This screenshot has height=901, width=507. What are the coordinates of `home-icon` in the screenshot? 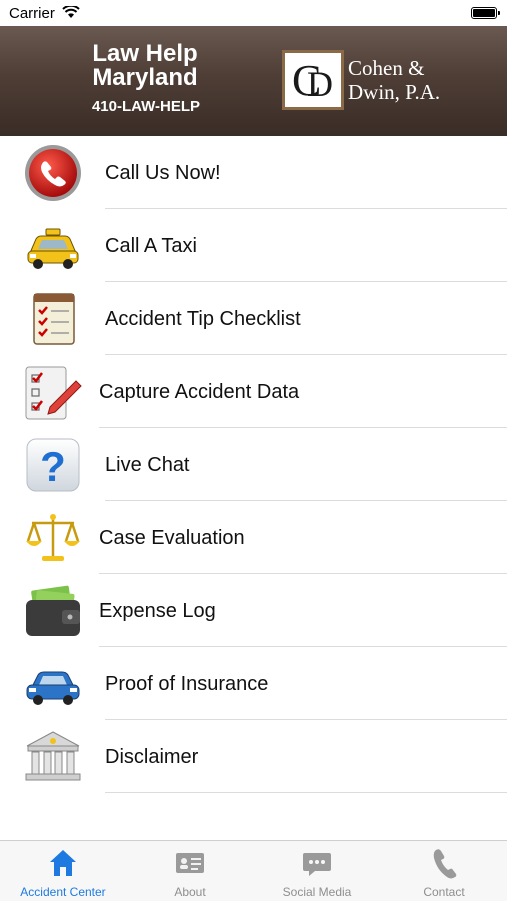 It's located at (63, 863).